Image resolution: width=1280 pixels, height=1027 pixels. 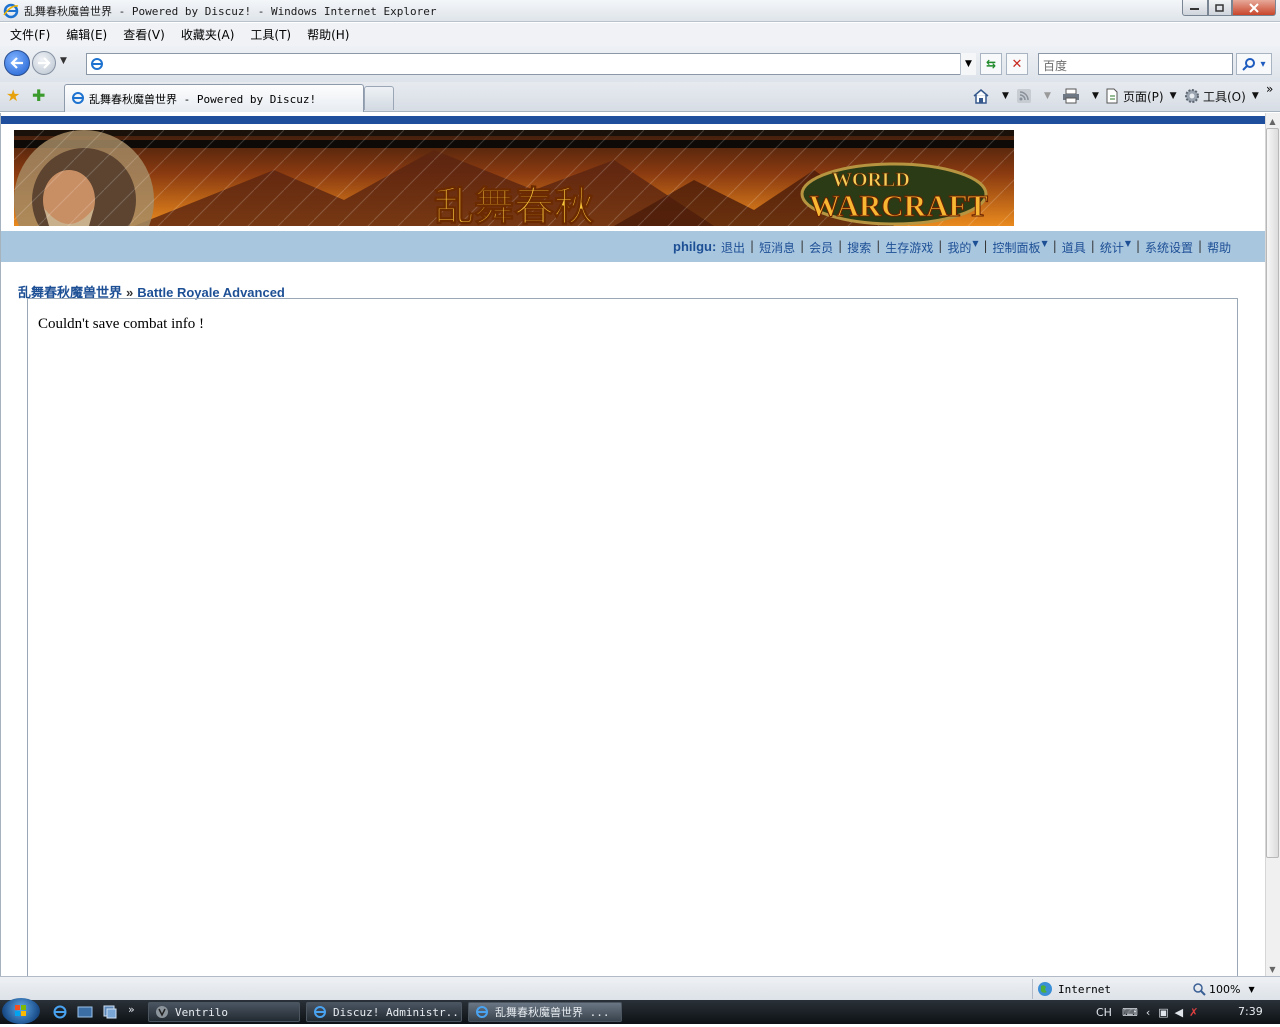 I want to click on globe-icon, so click(x=1045, y=989).